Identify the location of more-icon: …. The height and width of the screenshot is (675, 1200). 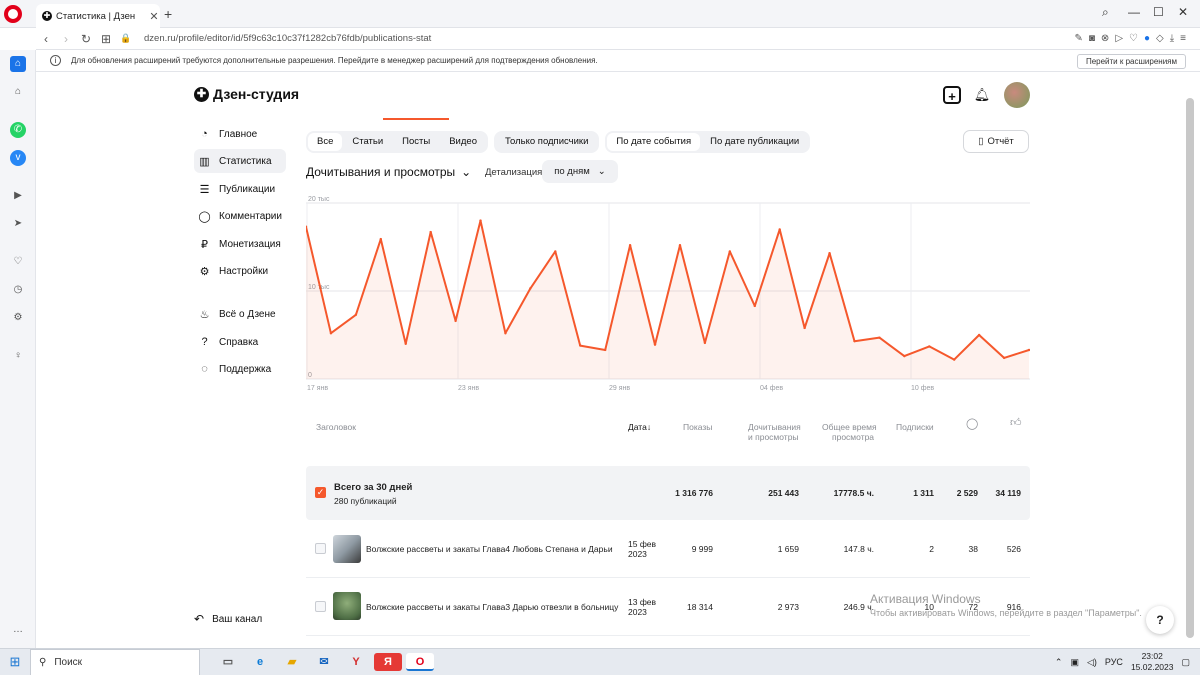
(18, 630).